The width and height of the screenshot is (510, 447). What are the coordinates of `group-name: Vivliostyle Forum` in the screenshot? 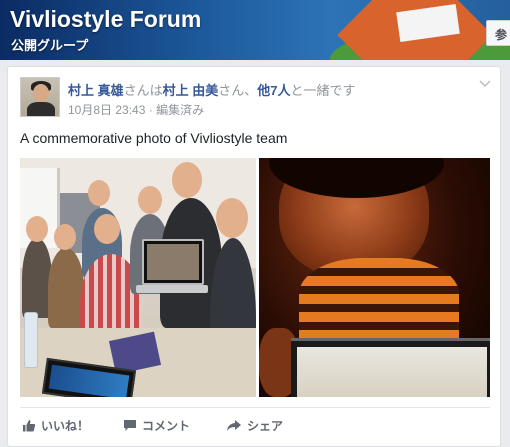 It's located at (105, 19).